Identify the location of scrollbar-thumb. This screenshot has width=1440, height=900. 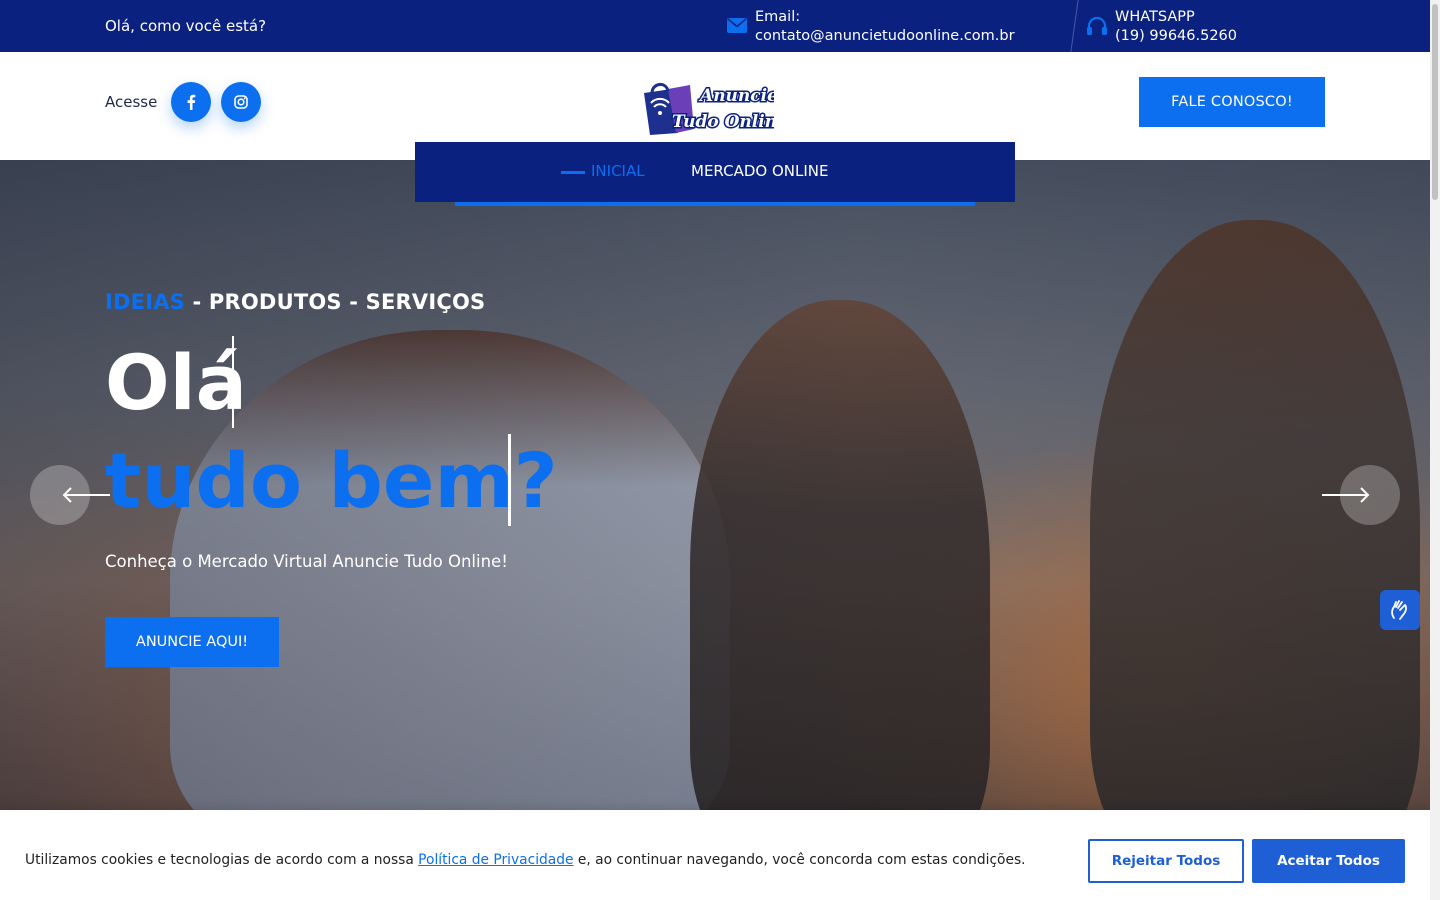
(1435, 102).